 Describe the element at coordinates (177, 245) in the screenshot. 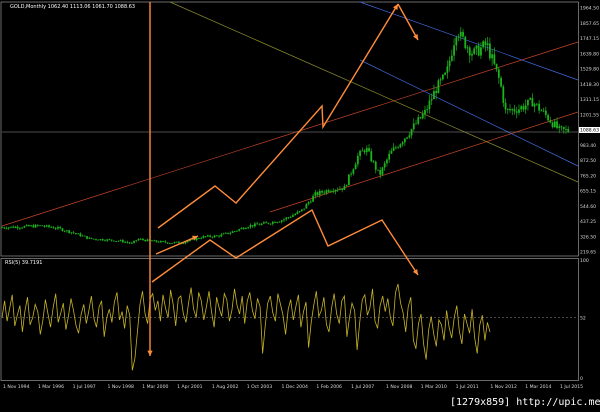

I see `annotation-arrow-path` at that location.